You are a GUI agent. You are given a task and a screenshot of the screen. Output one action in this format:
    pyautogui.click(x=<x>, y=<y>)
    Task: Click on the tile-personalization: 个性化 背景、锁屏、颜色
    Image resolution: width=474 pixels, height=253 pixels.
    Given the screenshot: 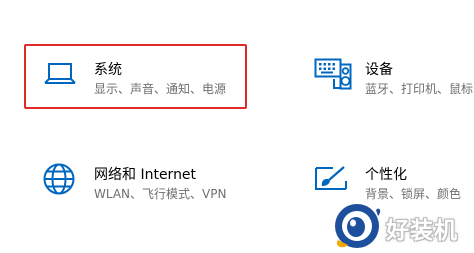 What is the action you would take?
    pyautogui.click(x=392, y=187)
    